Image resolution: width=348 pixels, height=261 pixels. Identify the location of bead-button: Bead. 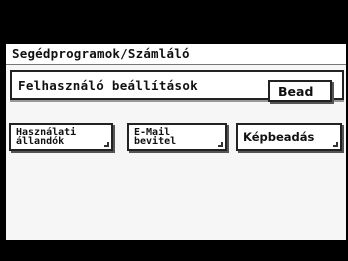
(300, 91).